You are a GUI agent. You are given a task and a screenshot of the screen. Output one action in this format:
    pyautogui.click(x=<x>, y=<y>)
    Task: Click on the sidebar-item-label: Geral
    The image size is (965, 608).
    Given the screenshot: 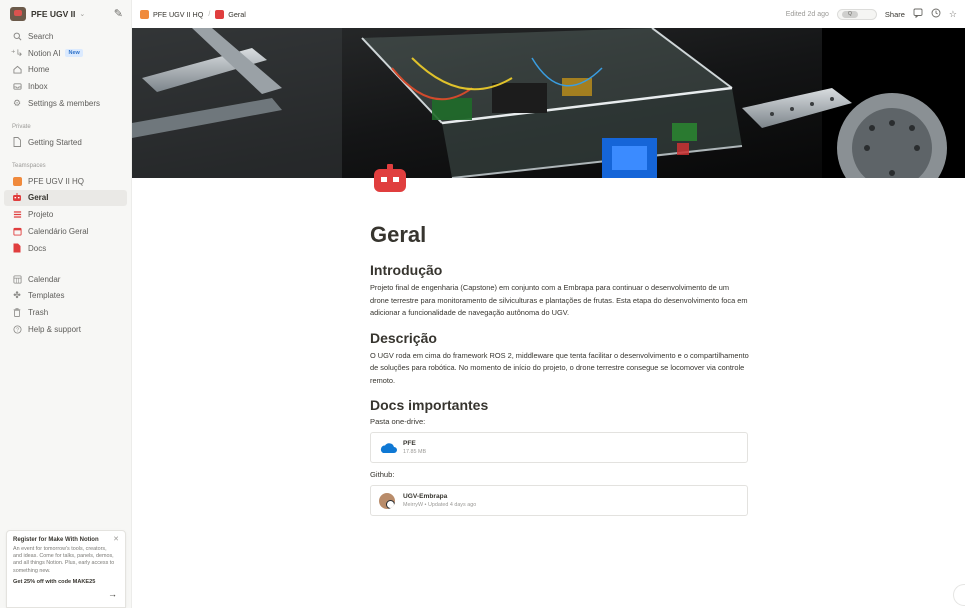 What is the action you would take?
    pyautogui.click(x=38, y=198)
    